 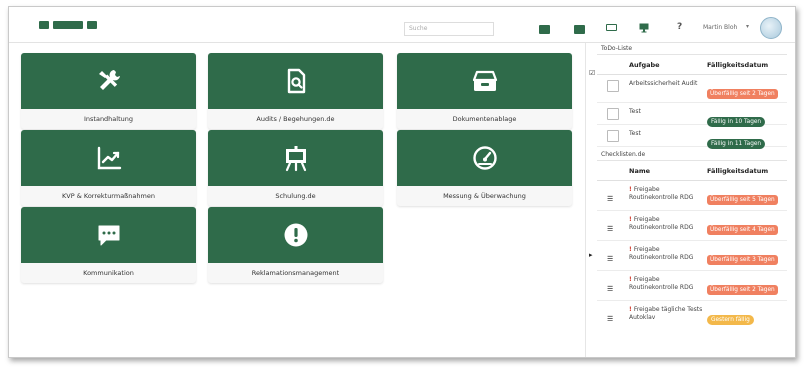 I want to click on tile-label: Audits / Begehungen.de, so click(x=295, y=119).